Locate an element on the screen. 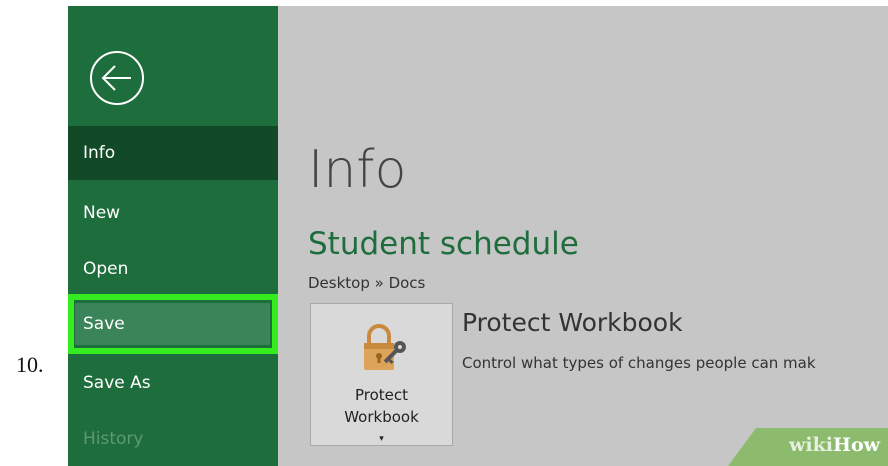 The image size is (888, 466). watermark-wiki: wiki is located at coordinates (811, 445).